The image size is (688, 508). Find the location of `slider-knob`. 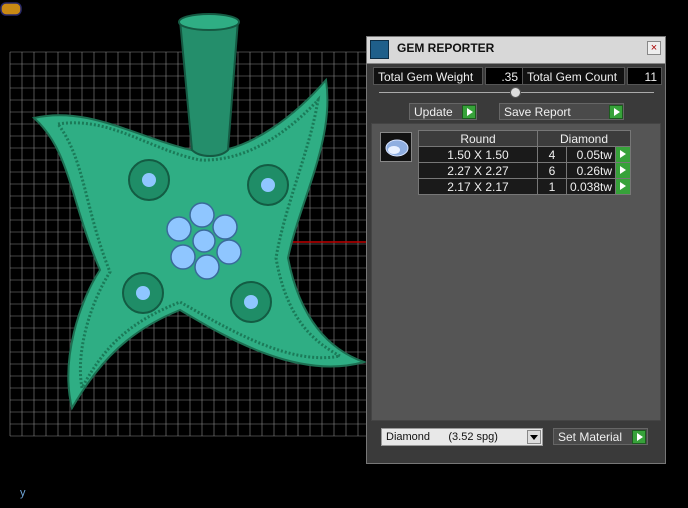

slider-knob is located at coordinates (515, 92).